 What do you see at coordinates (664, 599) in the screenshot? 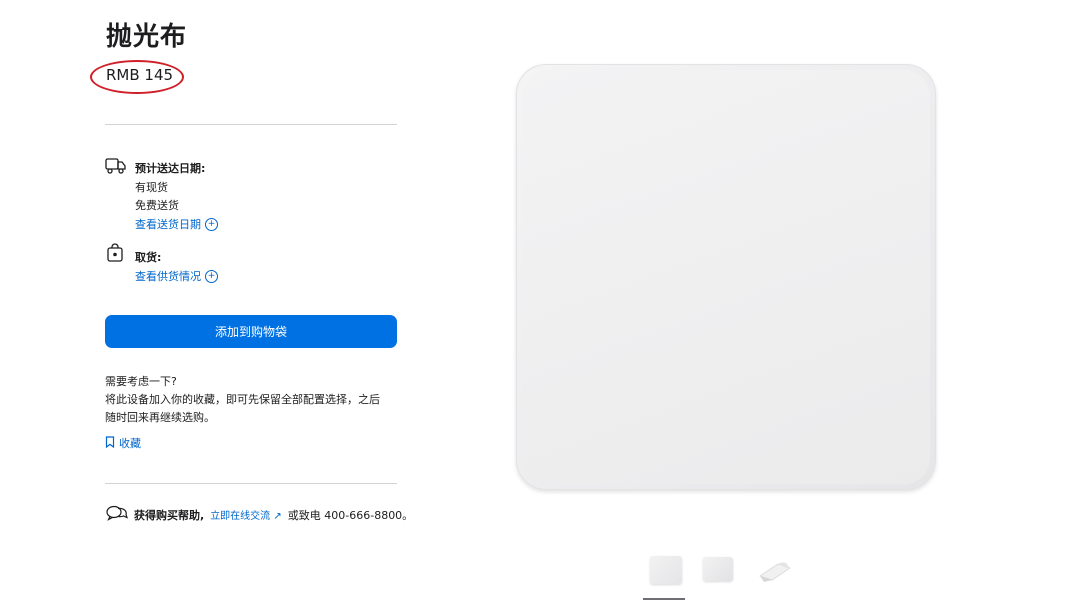
I see `selected-thumbnail-indicator` at bounding box center [664, 599].